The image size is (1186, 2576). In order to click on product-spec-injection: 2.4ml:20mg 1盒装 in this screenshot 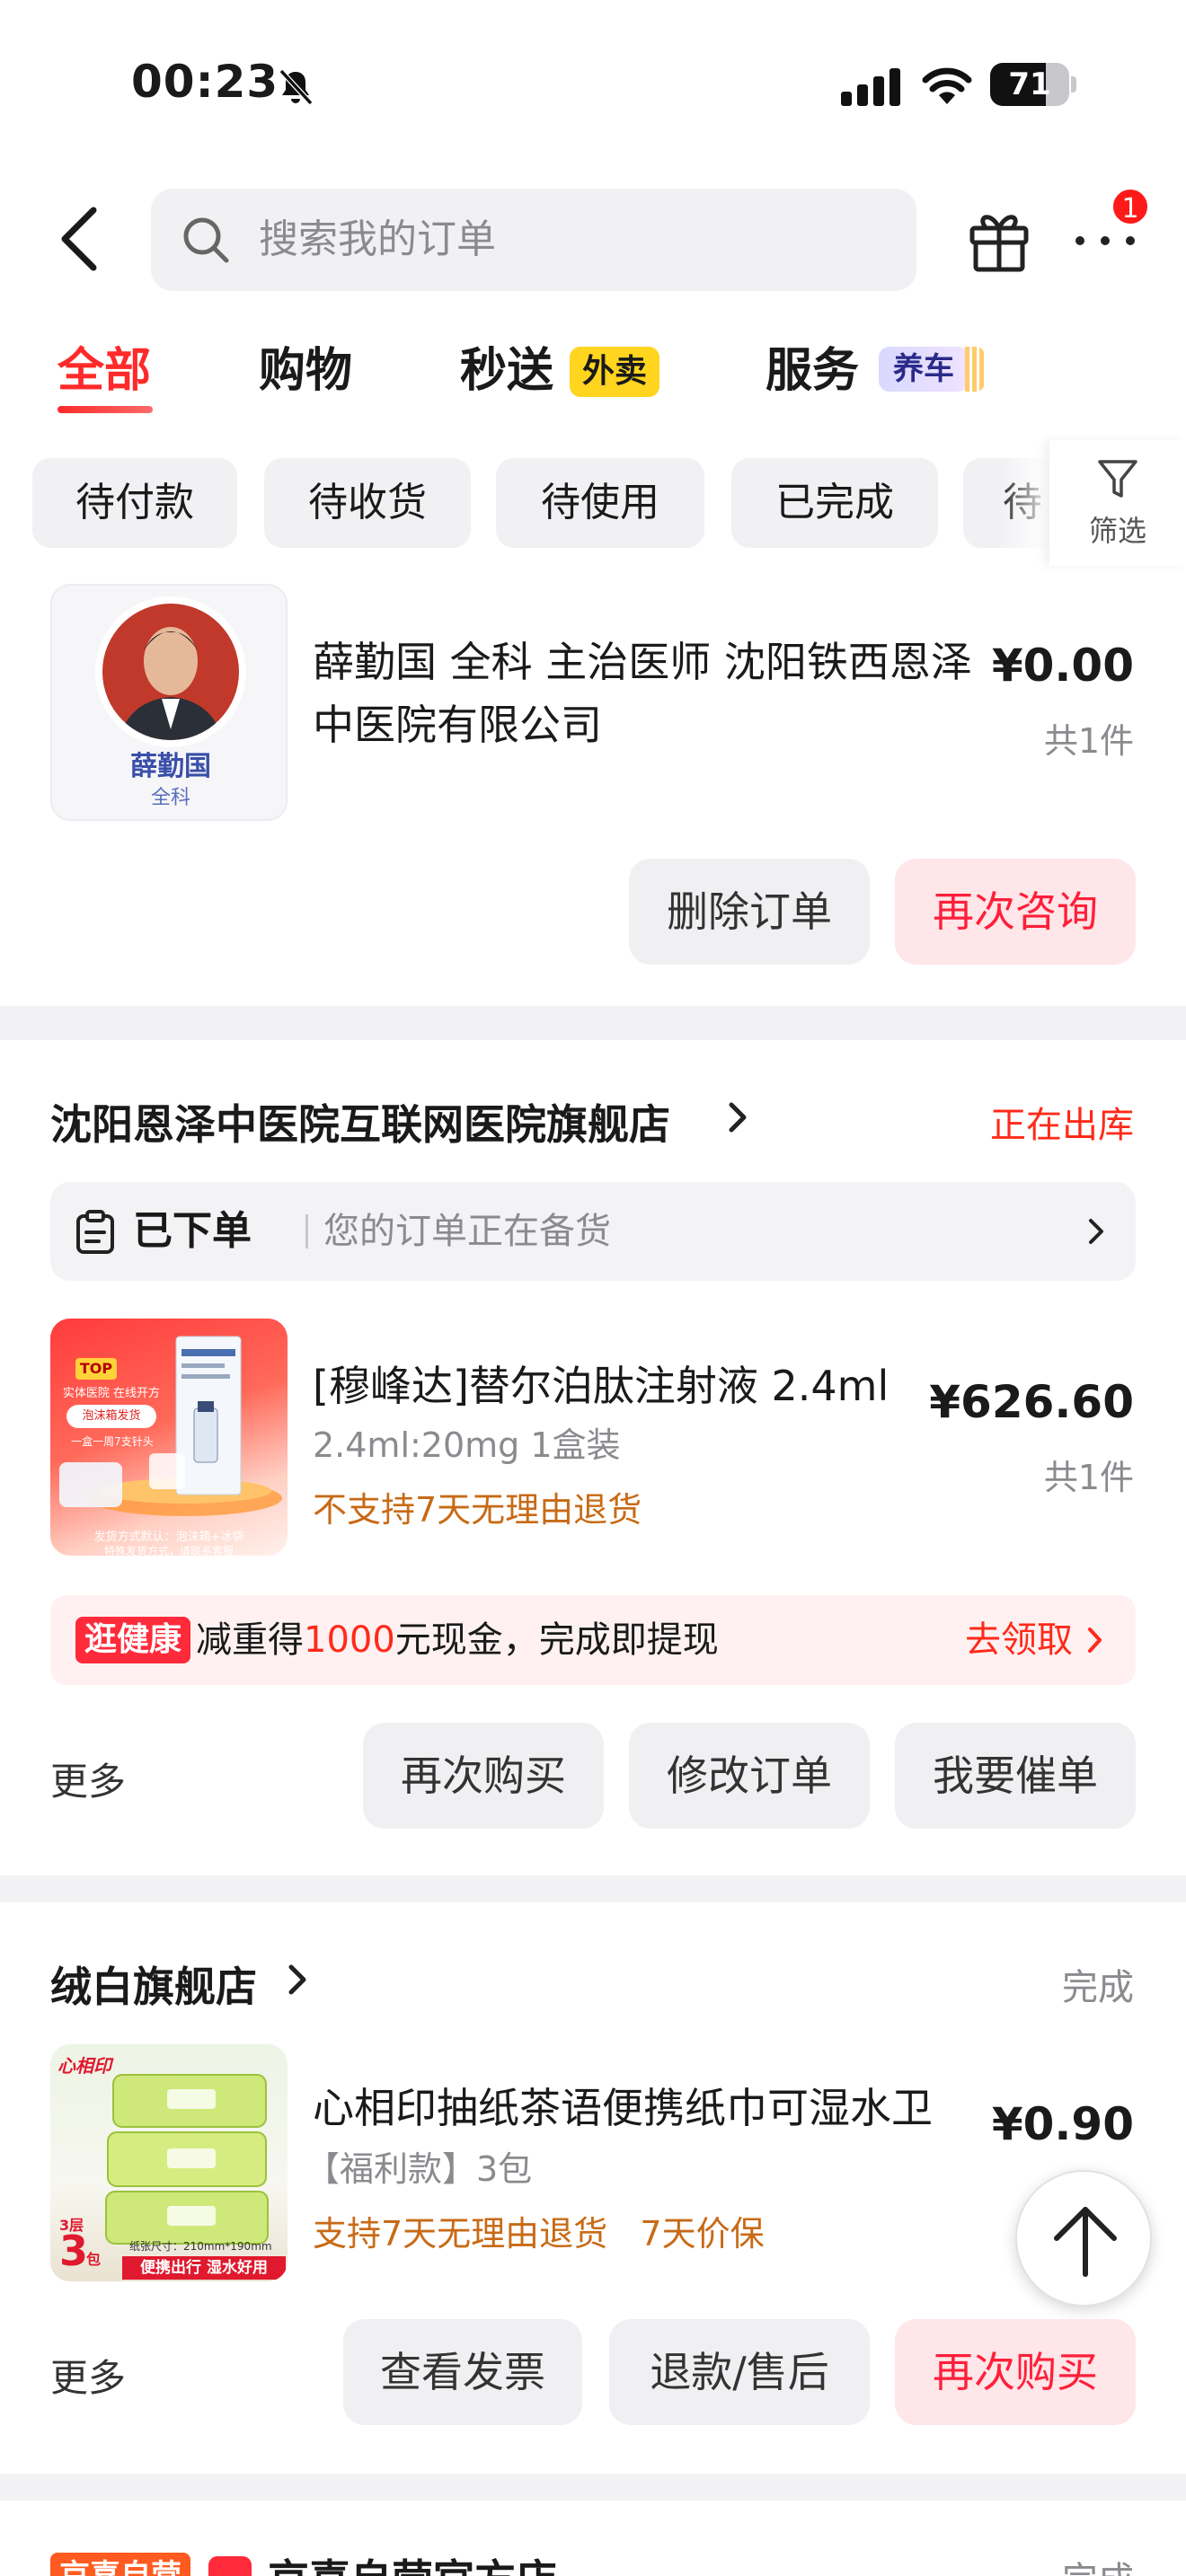, I will do `click(467, 1445)`.